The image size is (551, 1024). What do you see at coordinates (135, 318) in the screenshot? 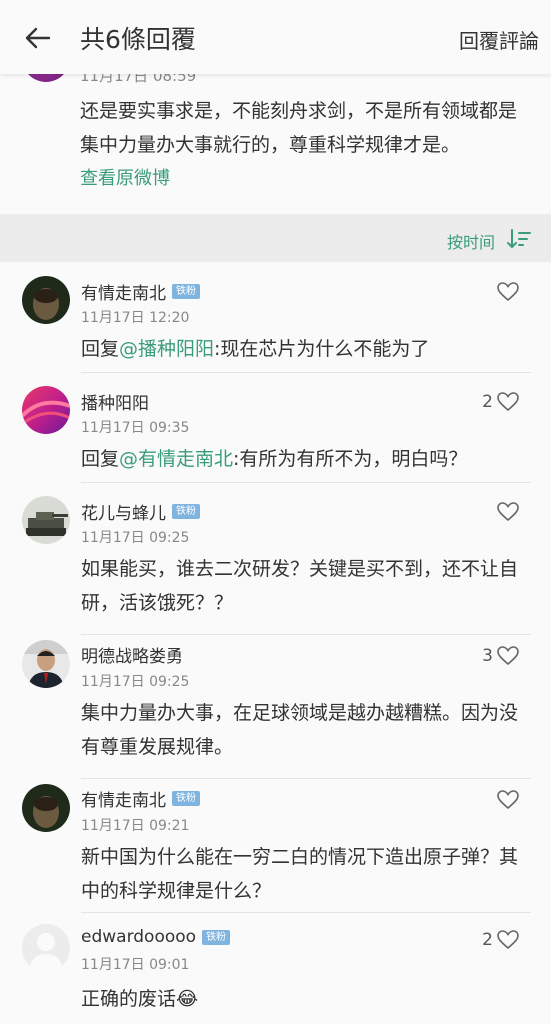
I see `comment-time: 11月17日 12:20` at bounding box center [135, 318].